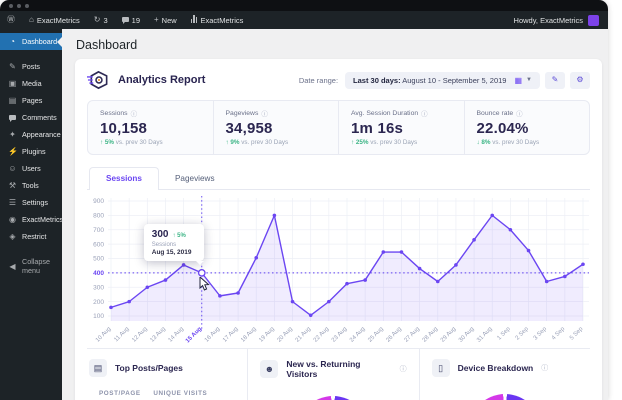  Describe the element at coordinates (357, 334) in the screenshot. I see `svg-text: 24 Aug` at that location.